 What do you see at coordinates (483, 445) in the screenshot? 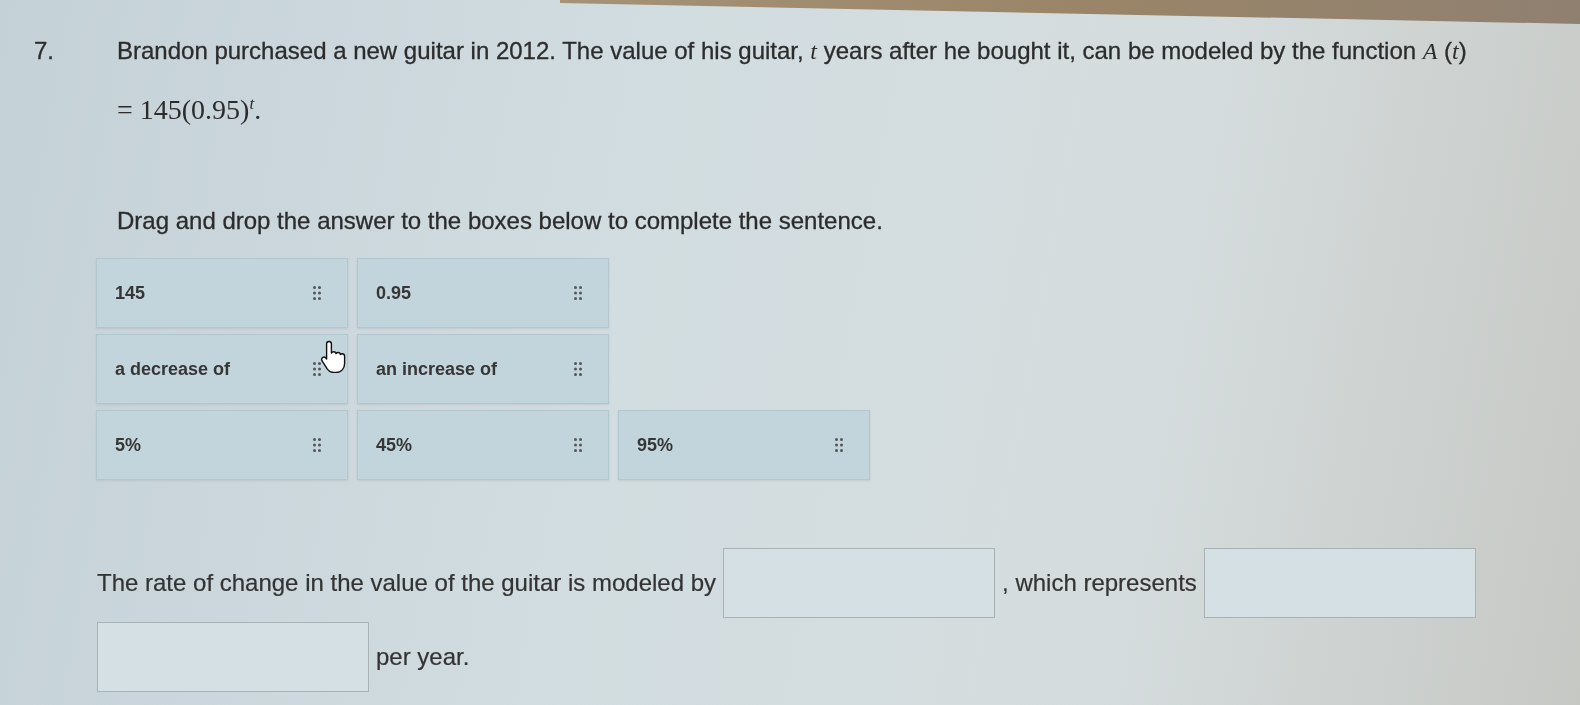
I see `answer-tile: 45%` at bounding box center [483, 445].